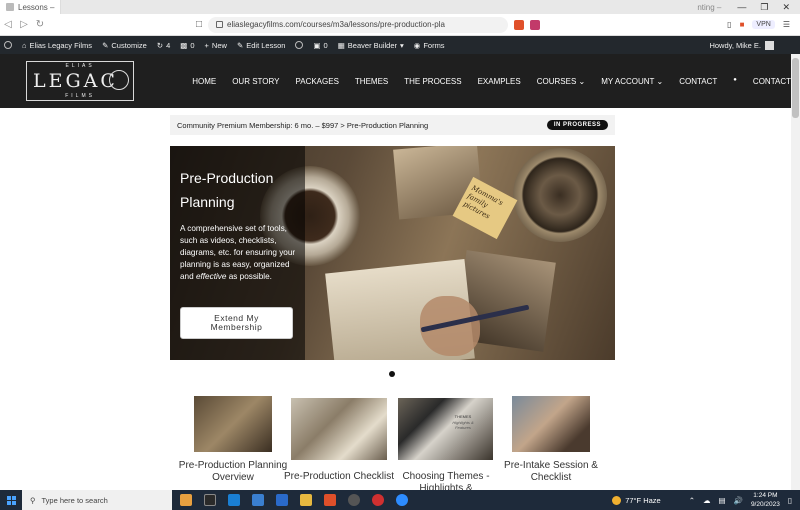  I want to click on store-icon, so click(258, 500).